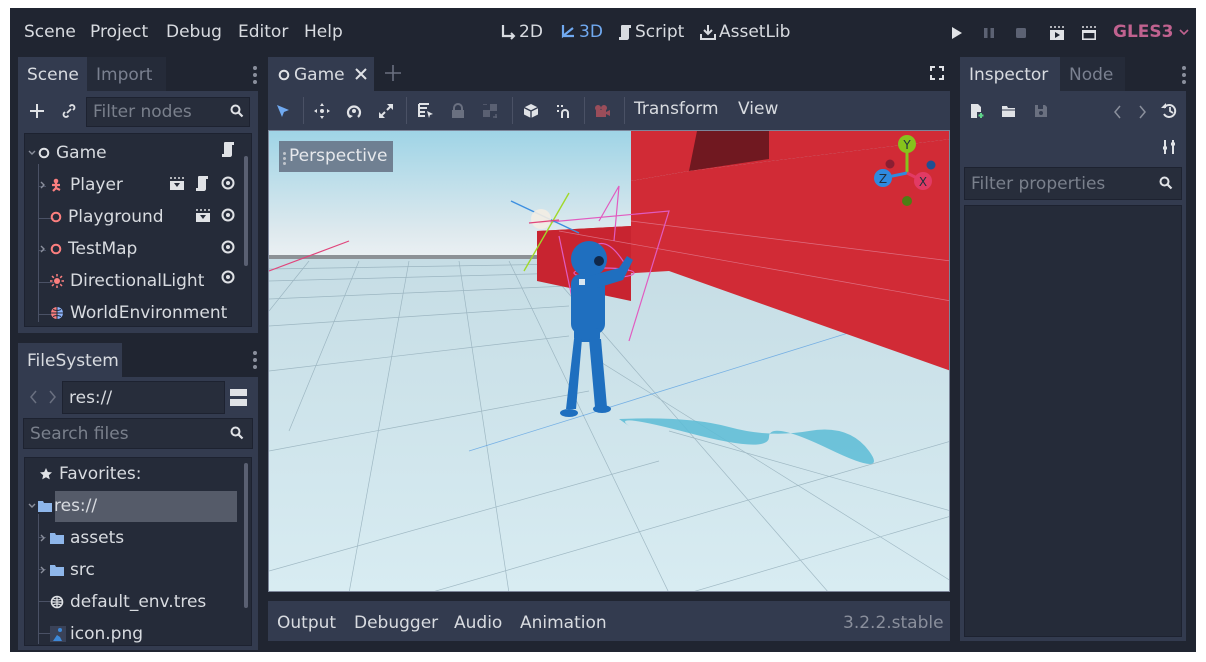 This screenshot has height=662, width=1206. What do you see at coordinates (1118, 112) in the screenshot?
I see `history-back-icon` at bounding box center [1118, 112].